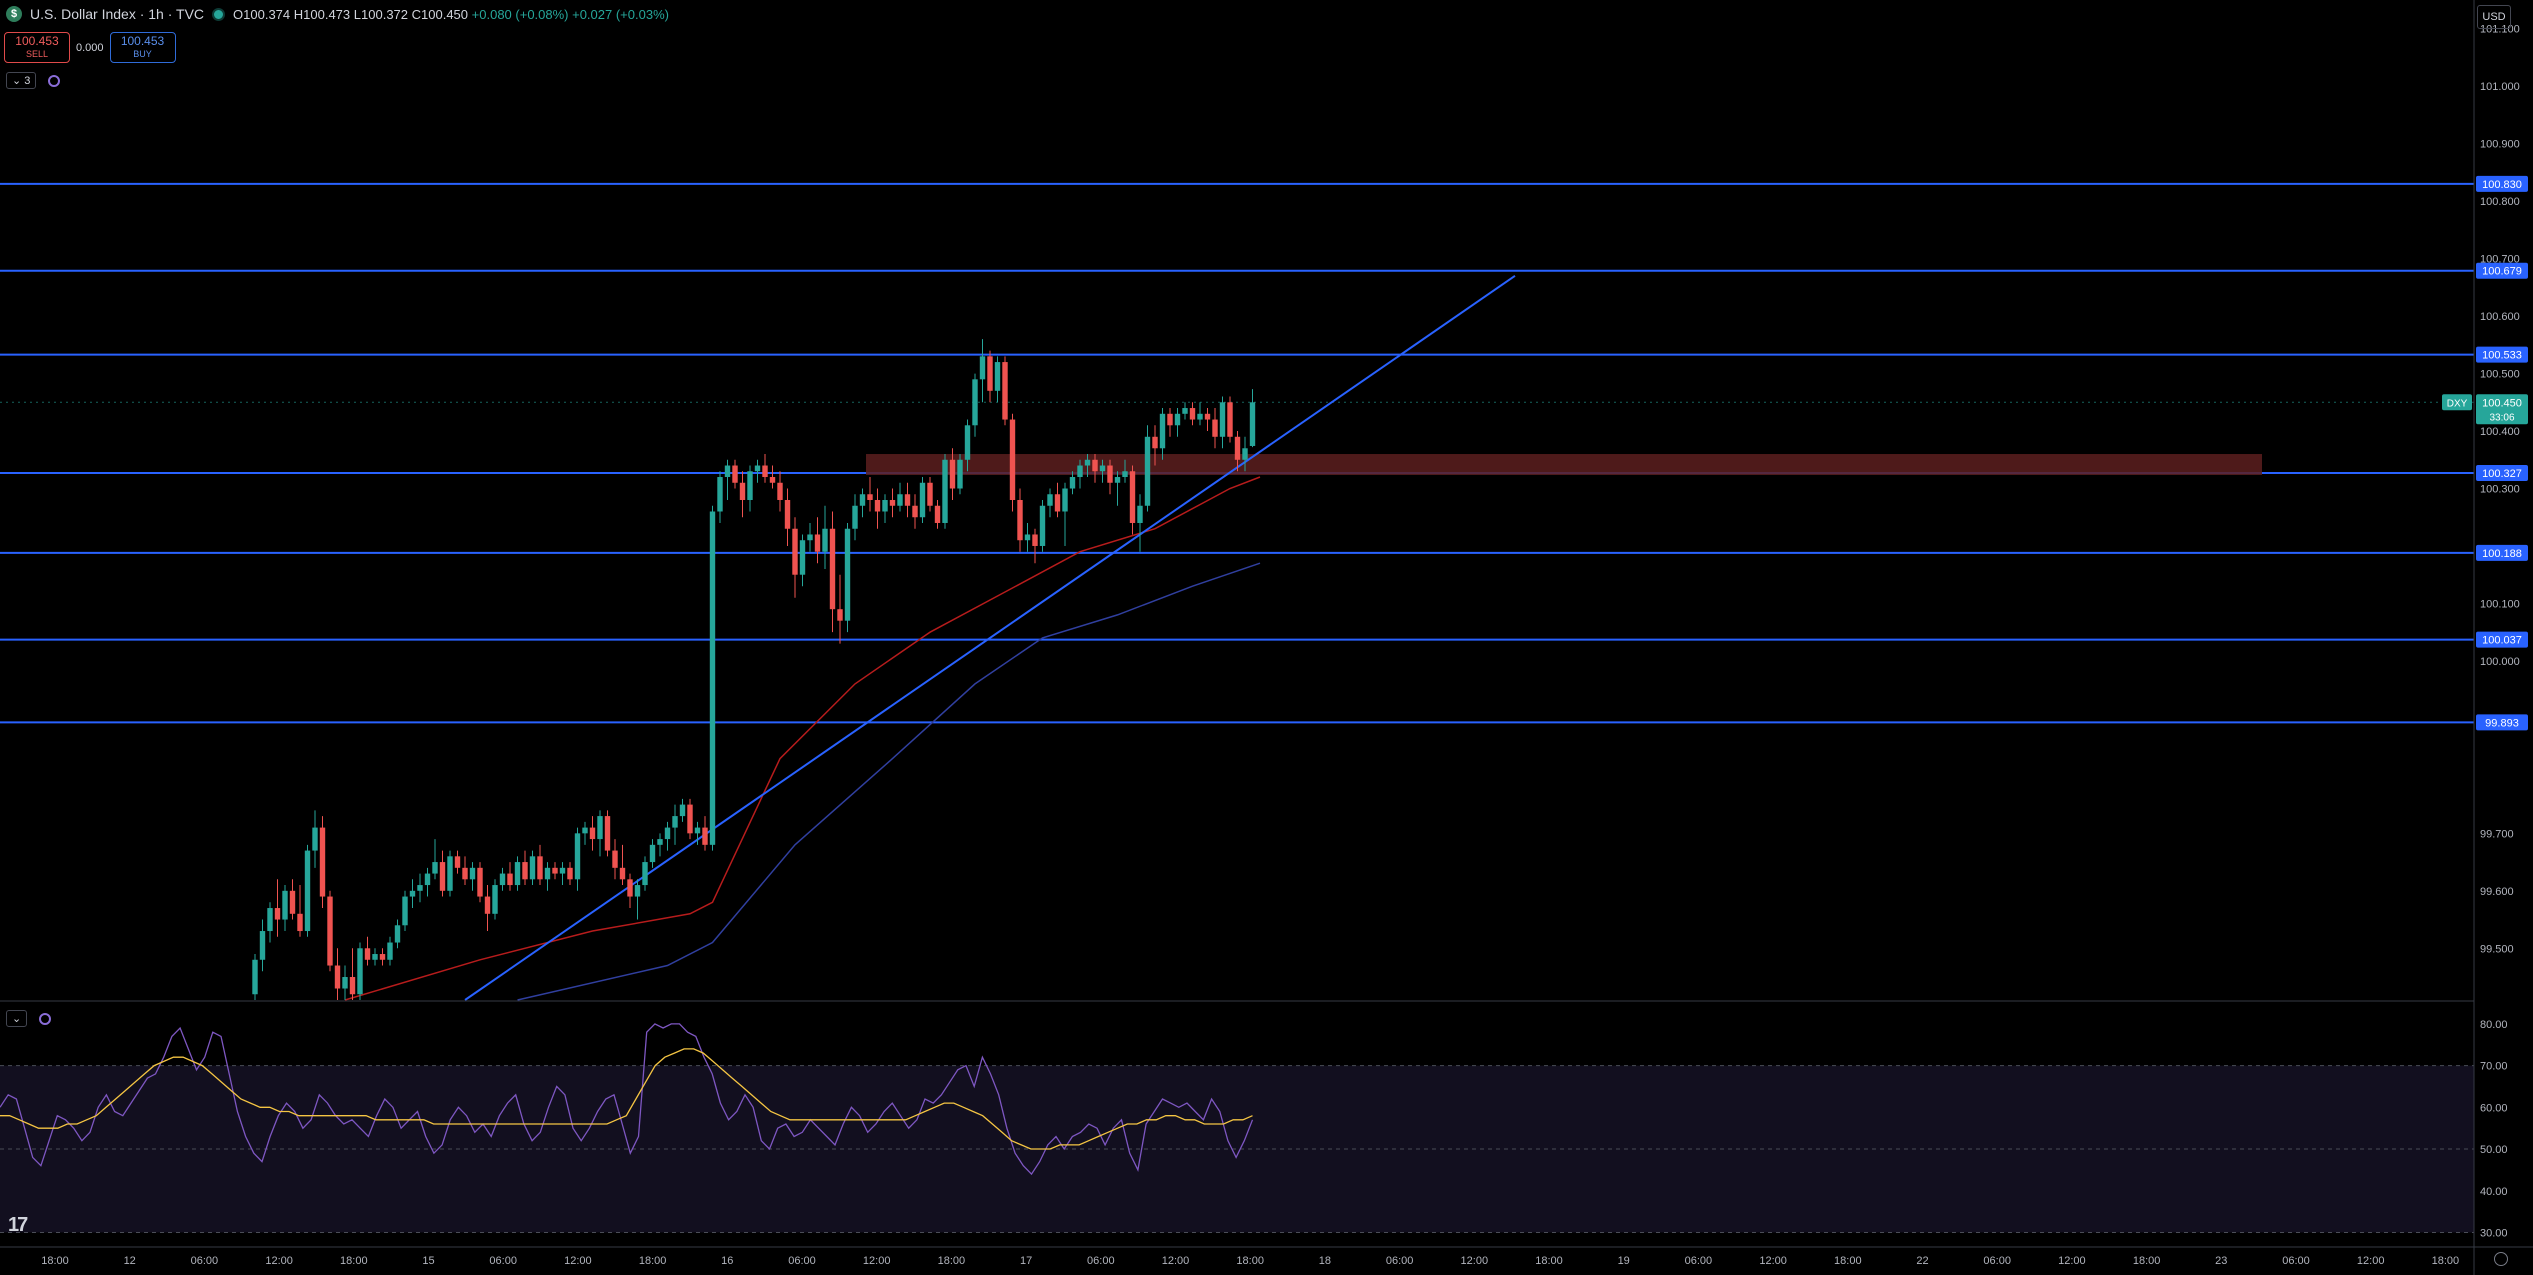  Describe the element at coordinates (2494, 1067) in the screenshot. I see `rsi-tick-label: 70.00` at that location.